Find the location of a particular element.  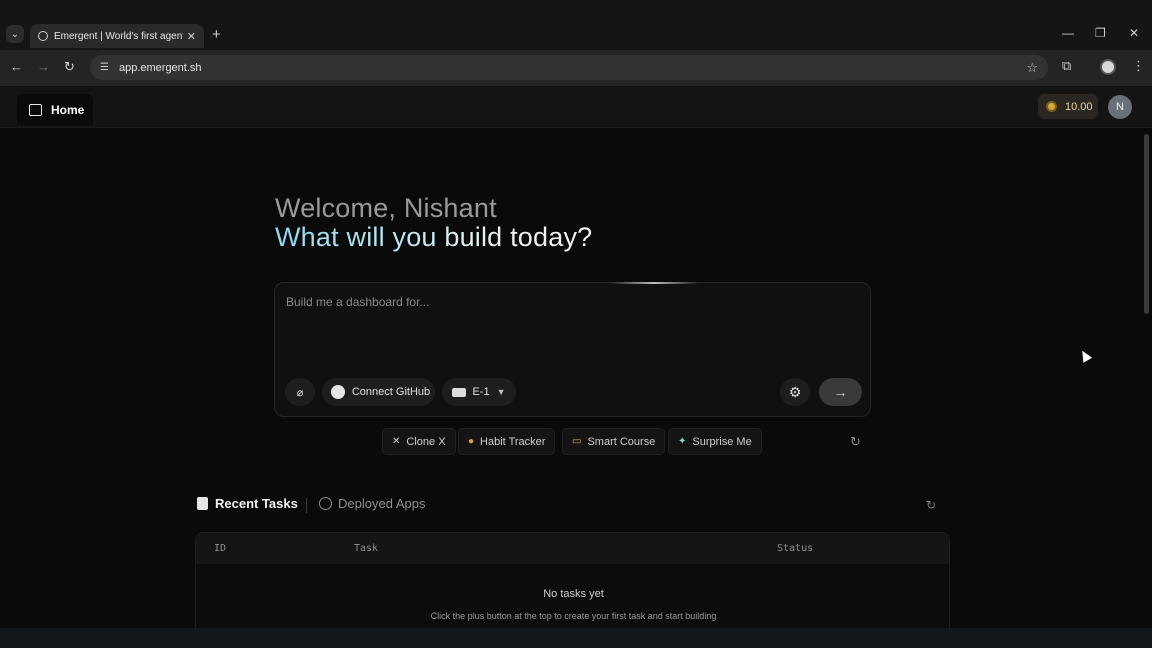

credits-value: 10.00 is located at coordinates (1079, 107).